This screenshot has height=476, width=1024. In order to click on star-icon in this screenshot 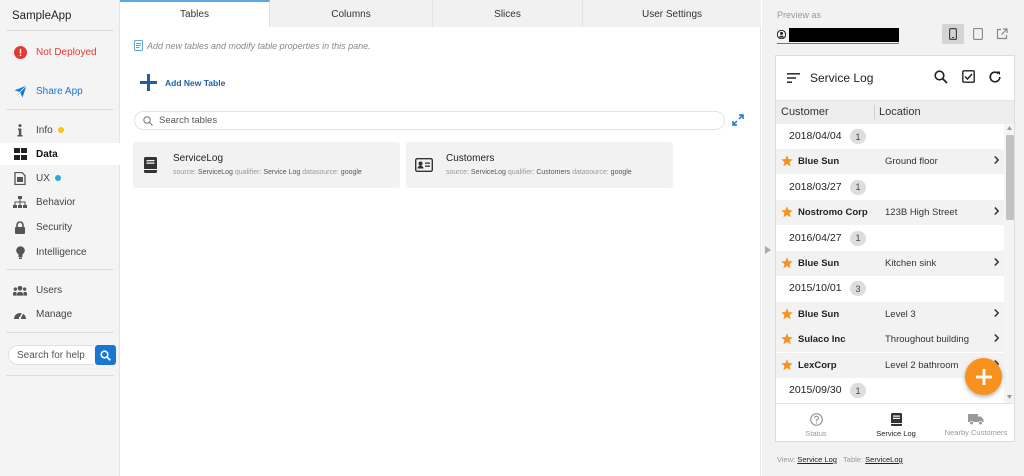, I will do `click(787, 263)`.